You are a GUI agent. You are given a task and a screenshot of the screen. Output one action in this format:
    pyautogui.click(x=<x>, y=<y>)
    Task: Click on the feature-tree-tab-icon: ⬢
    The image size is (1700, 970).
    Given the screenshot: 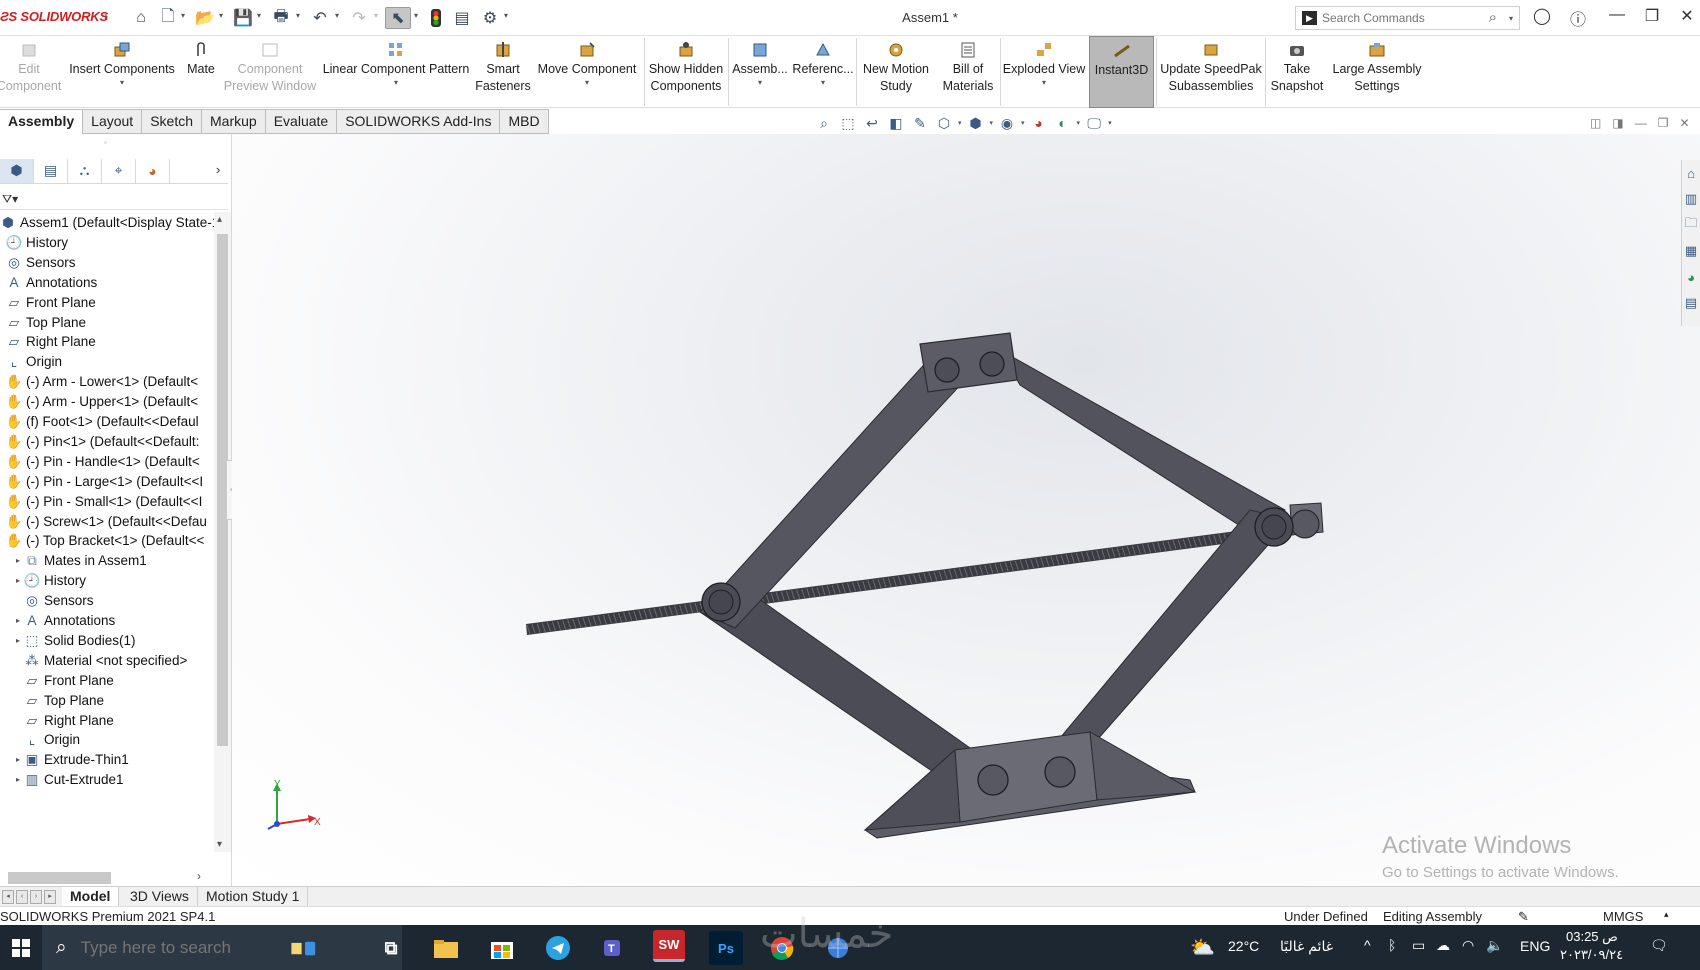 What is the action you would take?
    pyautogui.click(x=17, y=170)
    